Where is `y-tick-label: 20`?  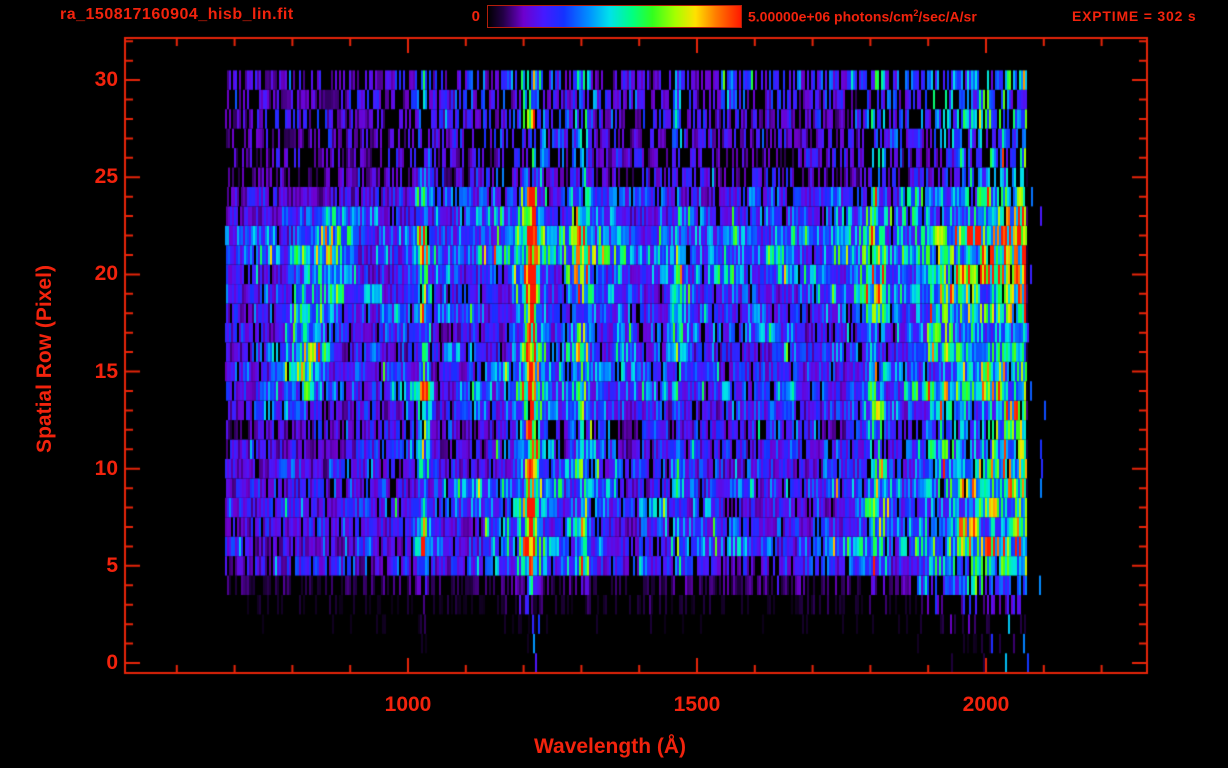 y-tick-label: 20 is located at coordinates (106, 274).